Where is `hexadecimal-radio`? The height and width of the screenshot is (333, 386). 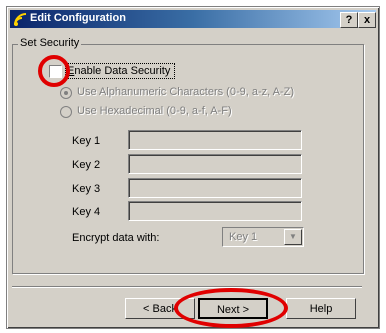 hexadecimal-radio is located at coordinates (66, 112).